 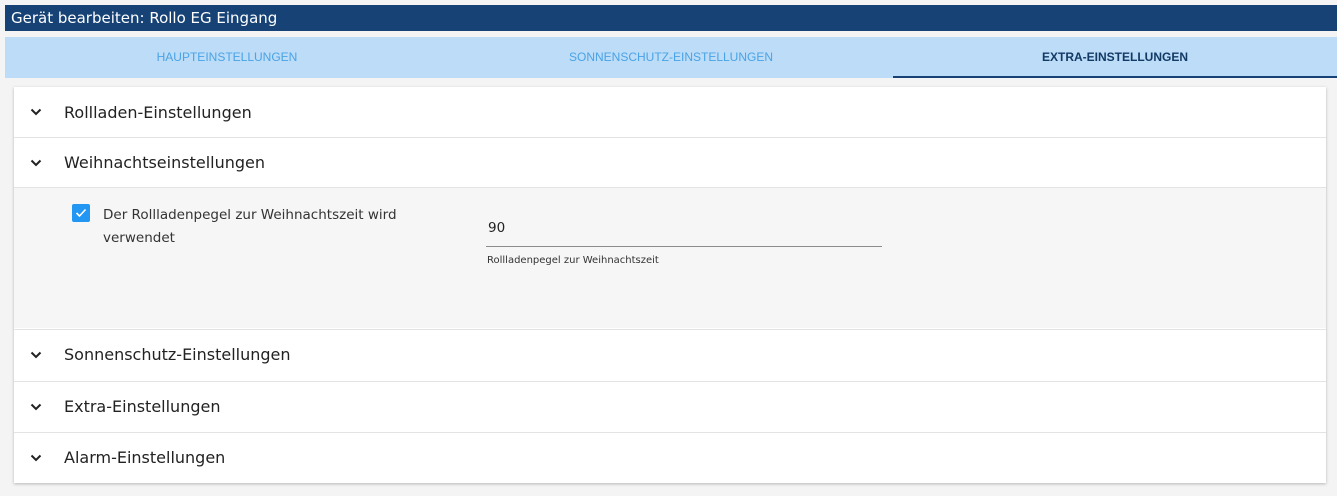 What do you see at coordinates (670, 354) in the screenshot?
I see `section-sonnenschutz-einstellungen: Sonnenschutz-Einstellungen` at bounding box center [670, 354].